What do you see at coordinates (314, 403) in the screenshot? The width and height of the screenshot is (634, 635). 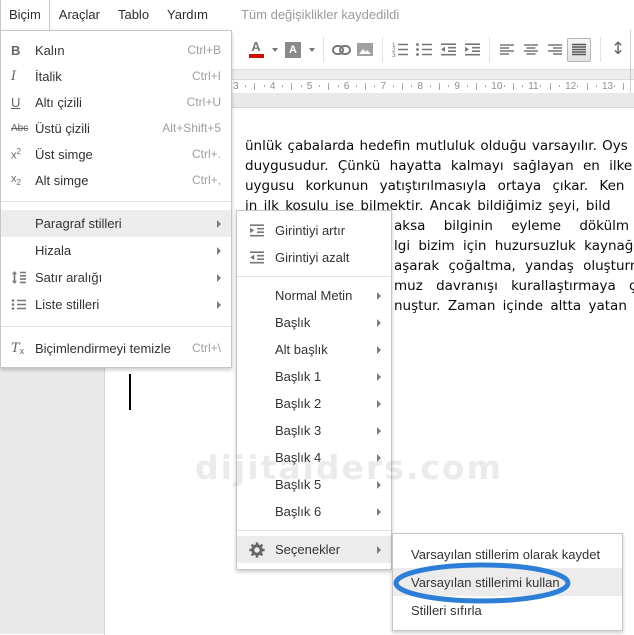 I see `menu-item-heading-2: Başlık 2` at bounding box center [314, 403].